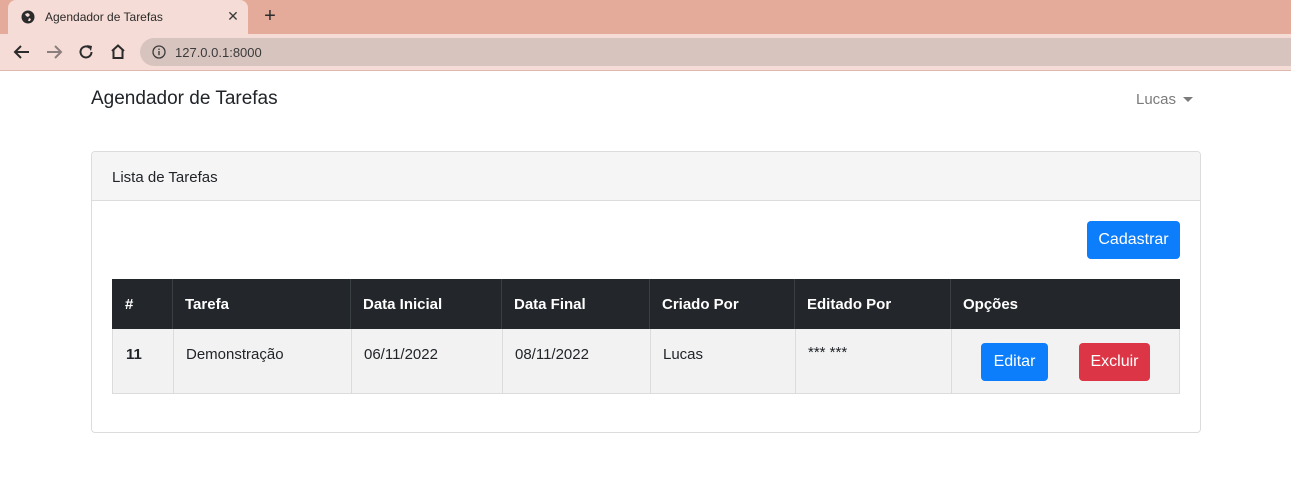 Image resolution: width=1291 pixels, height=486 pixels. What do you see at coordinates (165, 177) in the screenshot?
I see `card-title: Lista de Tarefas` at bounding box center [165, 177].